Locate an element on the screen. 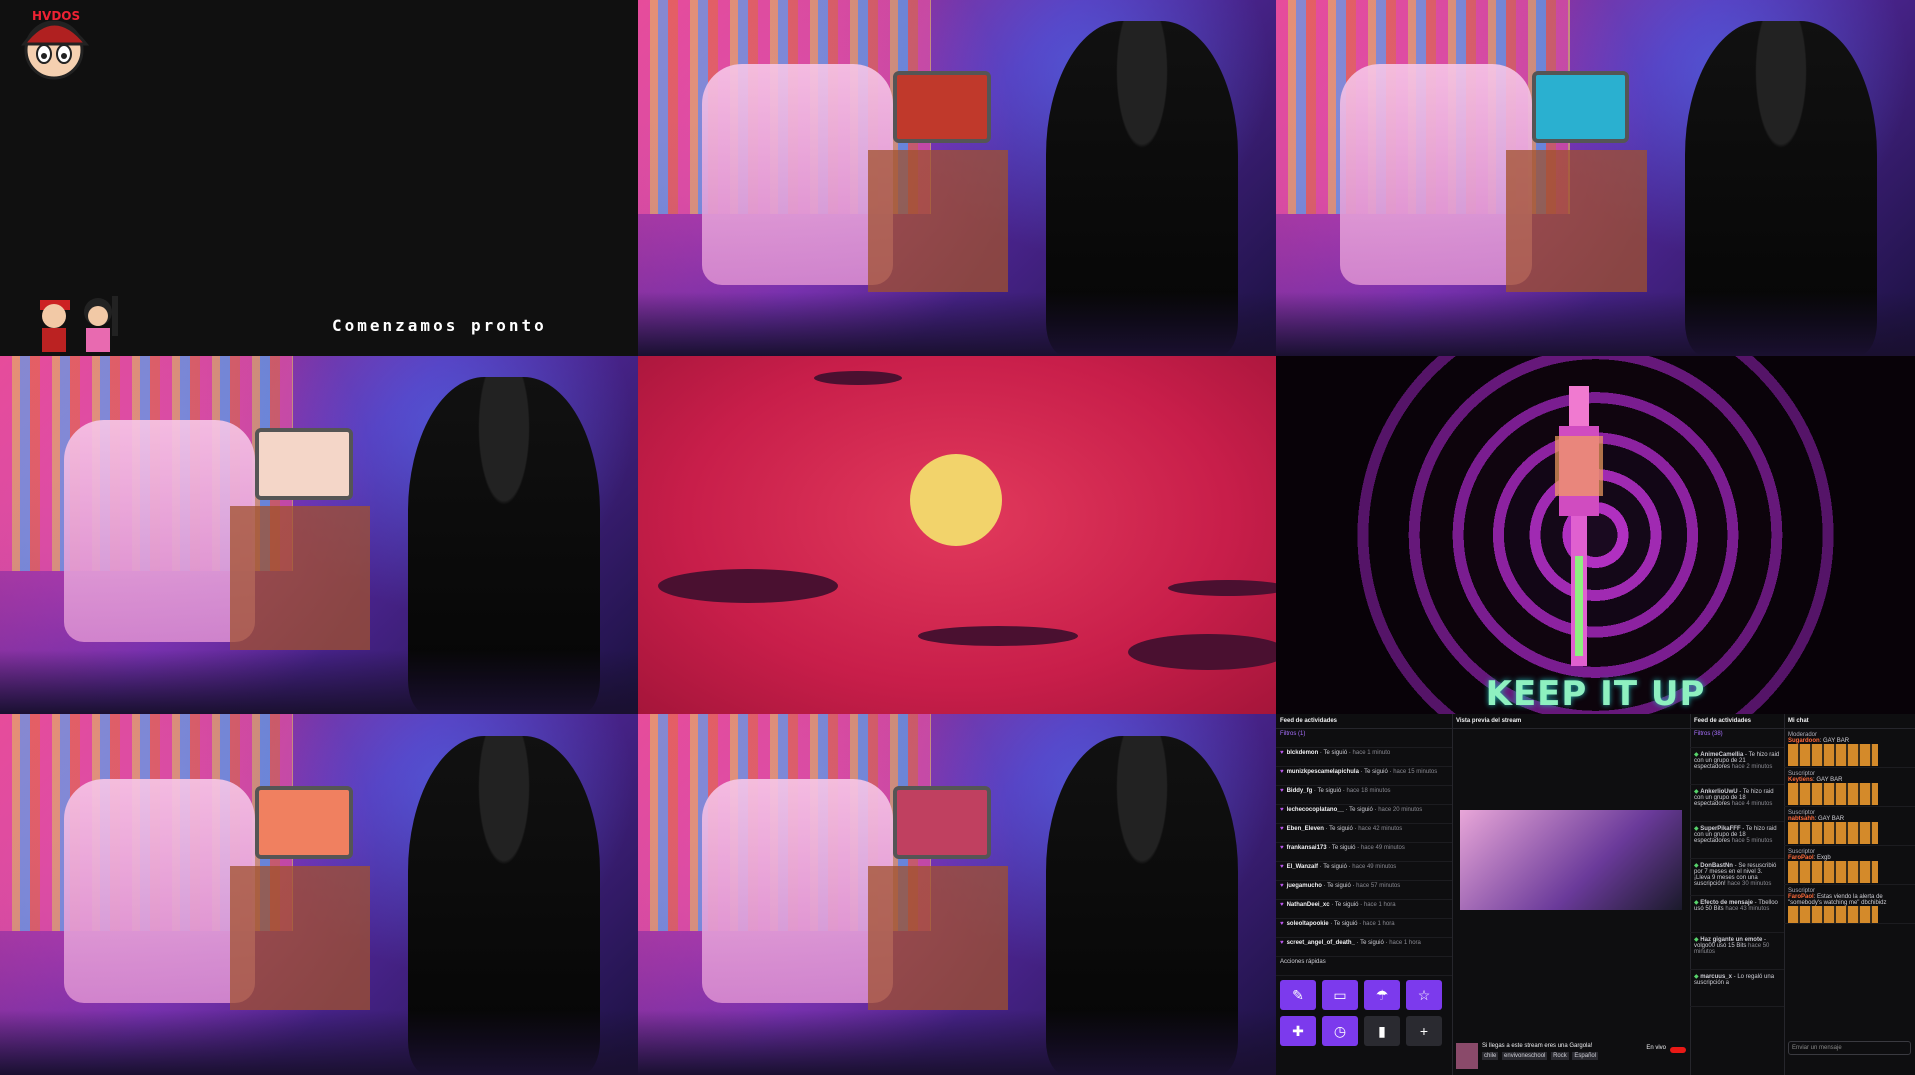  clip-icon: ▭ is located at coordinates (1340, 995).